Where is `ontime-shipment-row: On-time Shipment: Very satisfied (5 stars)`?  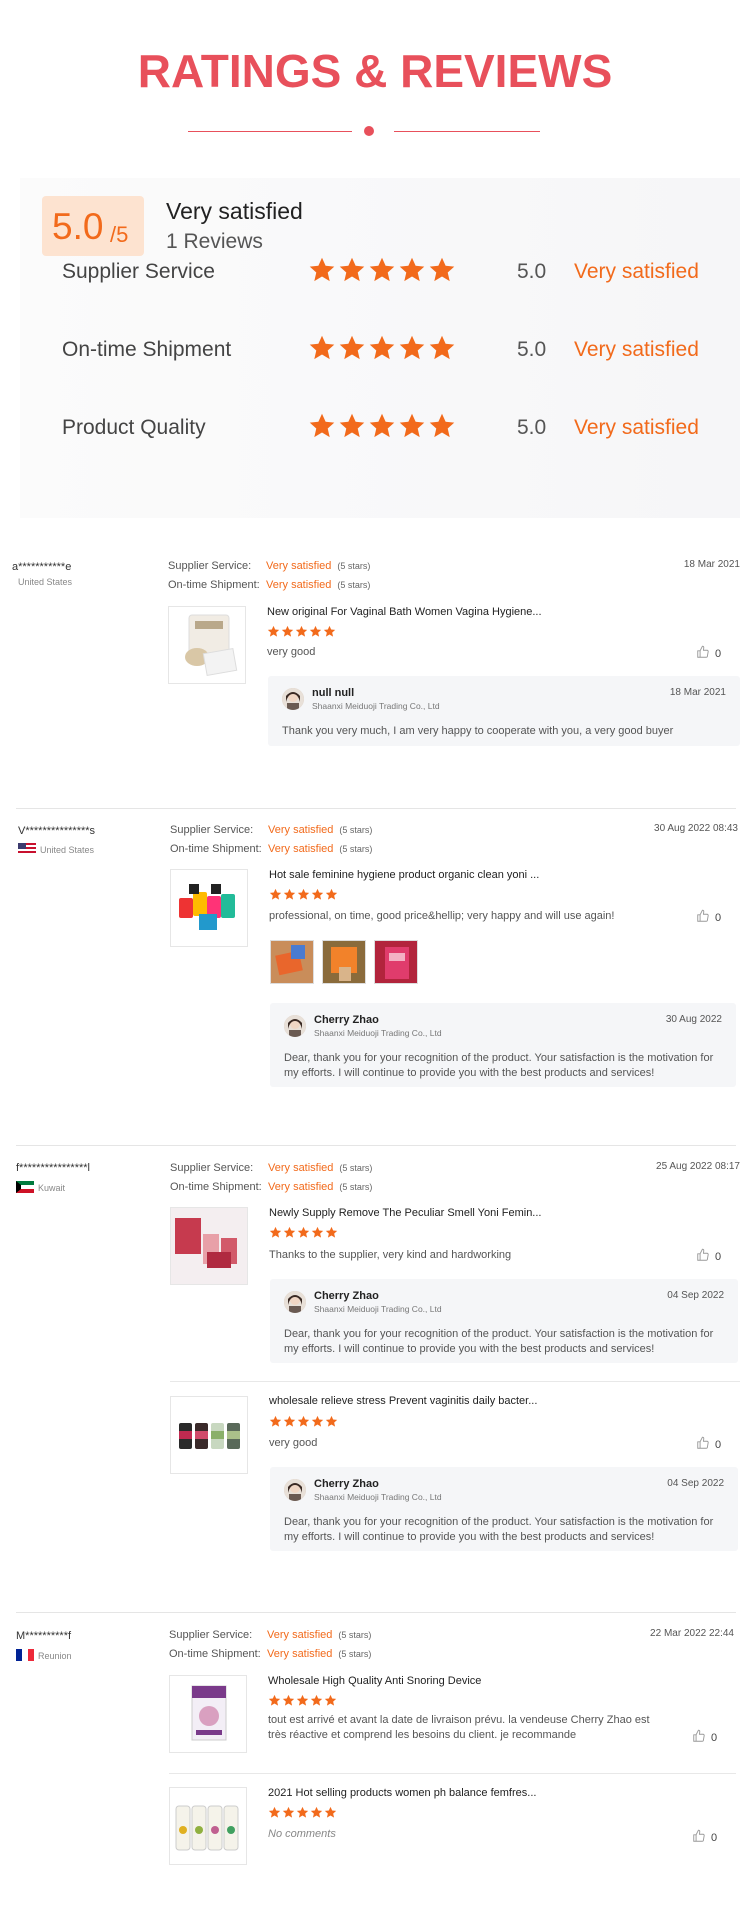 ontime-shipment-row: On-time Shipment: Very satisfied (5 stars) is located at coordinates (270, 1654).